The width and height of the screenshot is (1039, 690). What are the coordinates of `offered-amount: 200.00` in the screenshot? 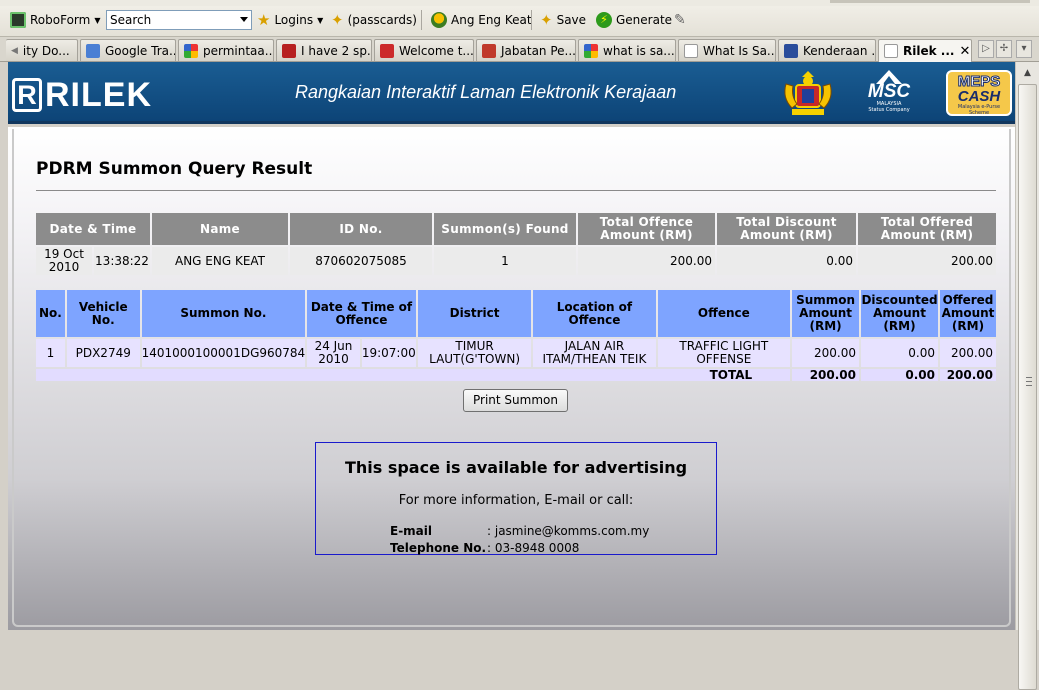 It's located at (968, 353).